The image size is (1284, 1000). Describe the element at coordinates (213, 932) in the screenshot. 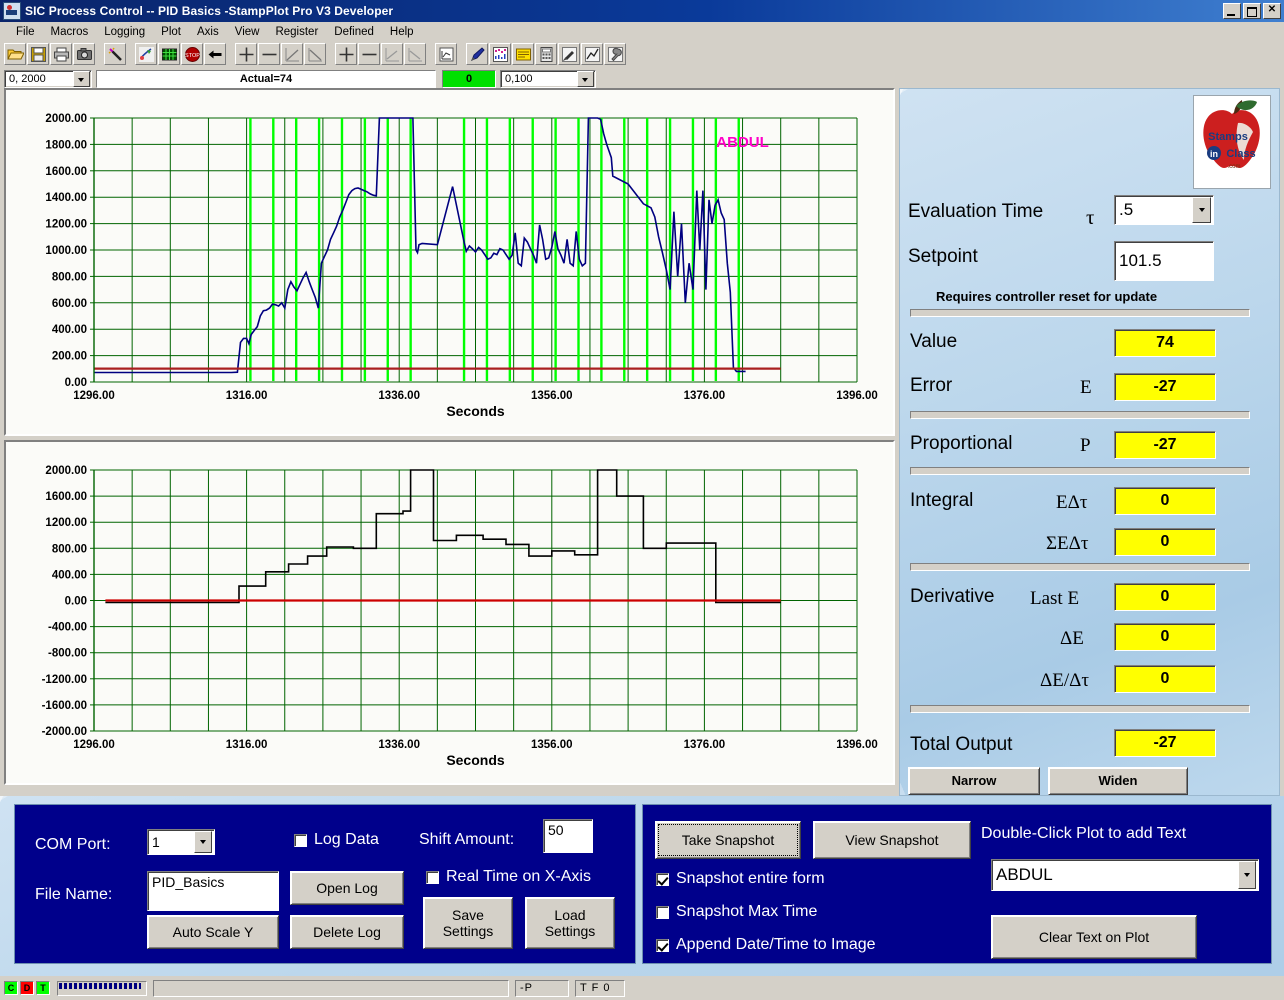

I see `auto-scale-y-button: Auto Scale Y` at that location.